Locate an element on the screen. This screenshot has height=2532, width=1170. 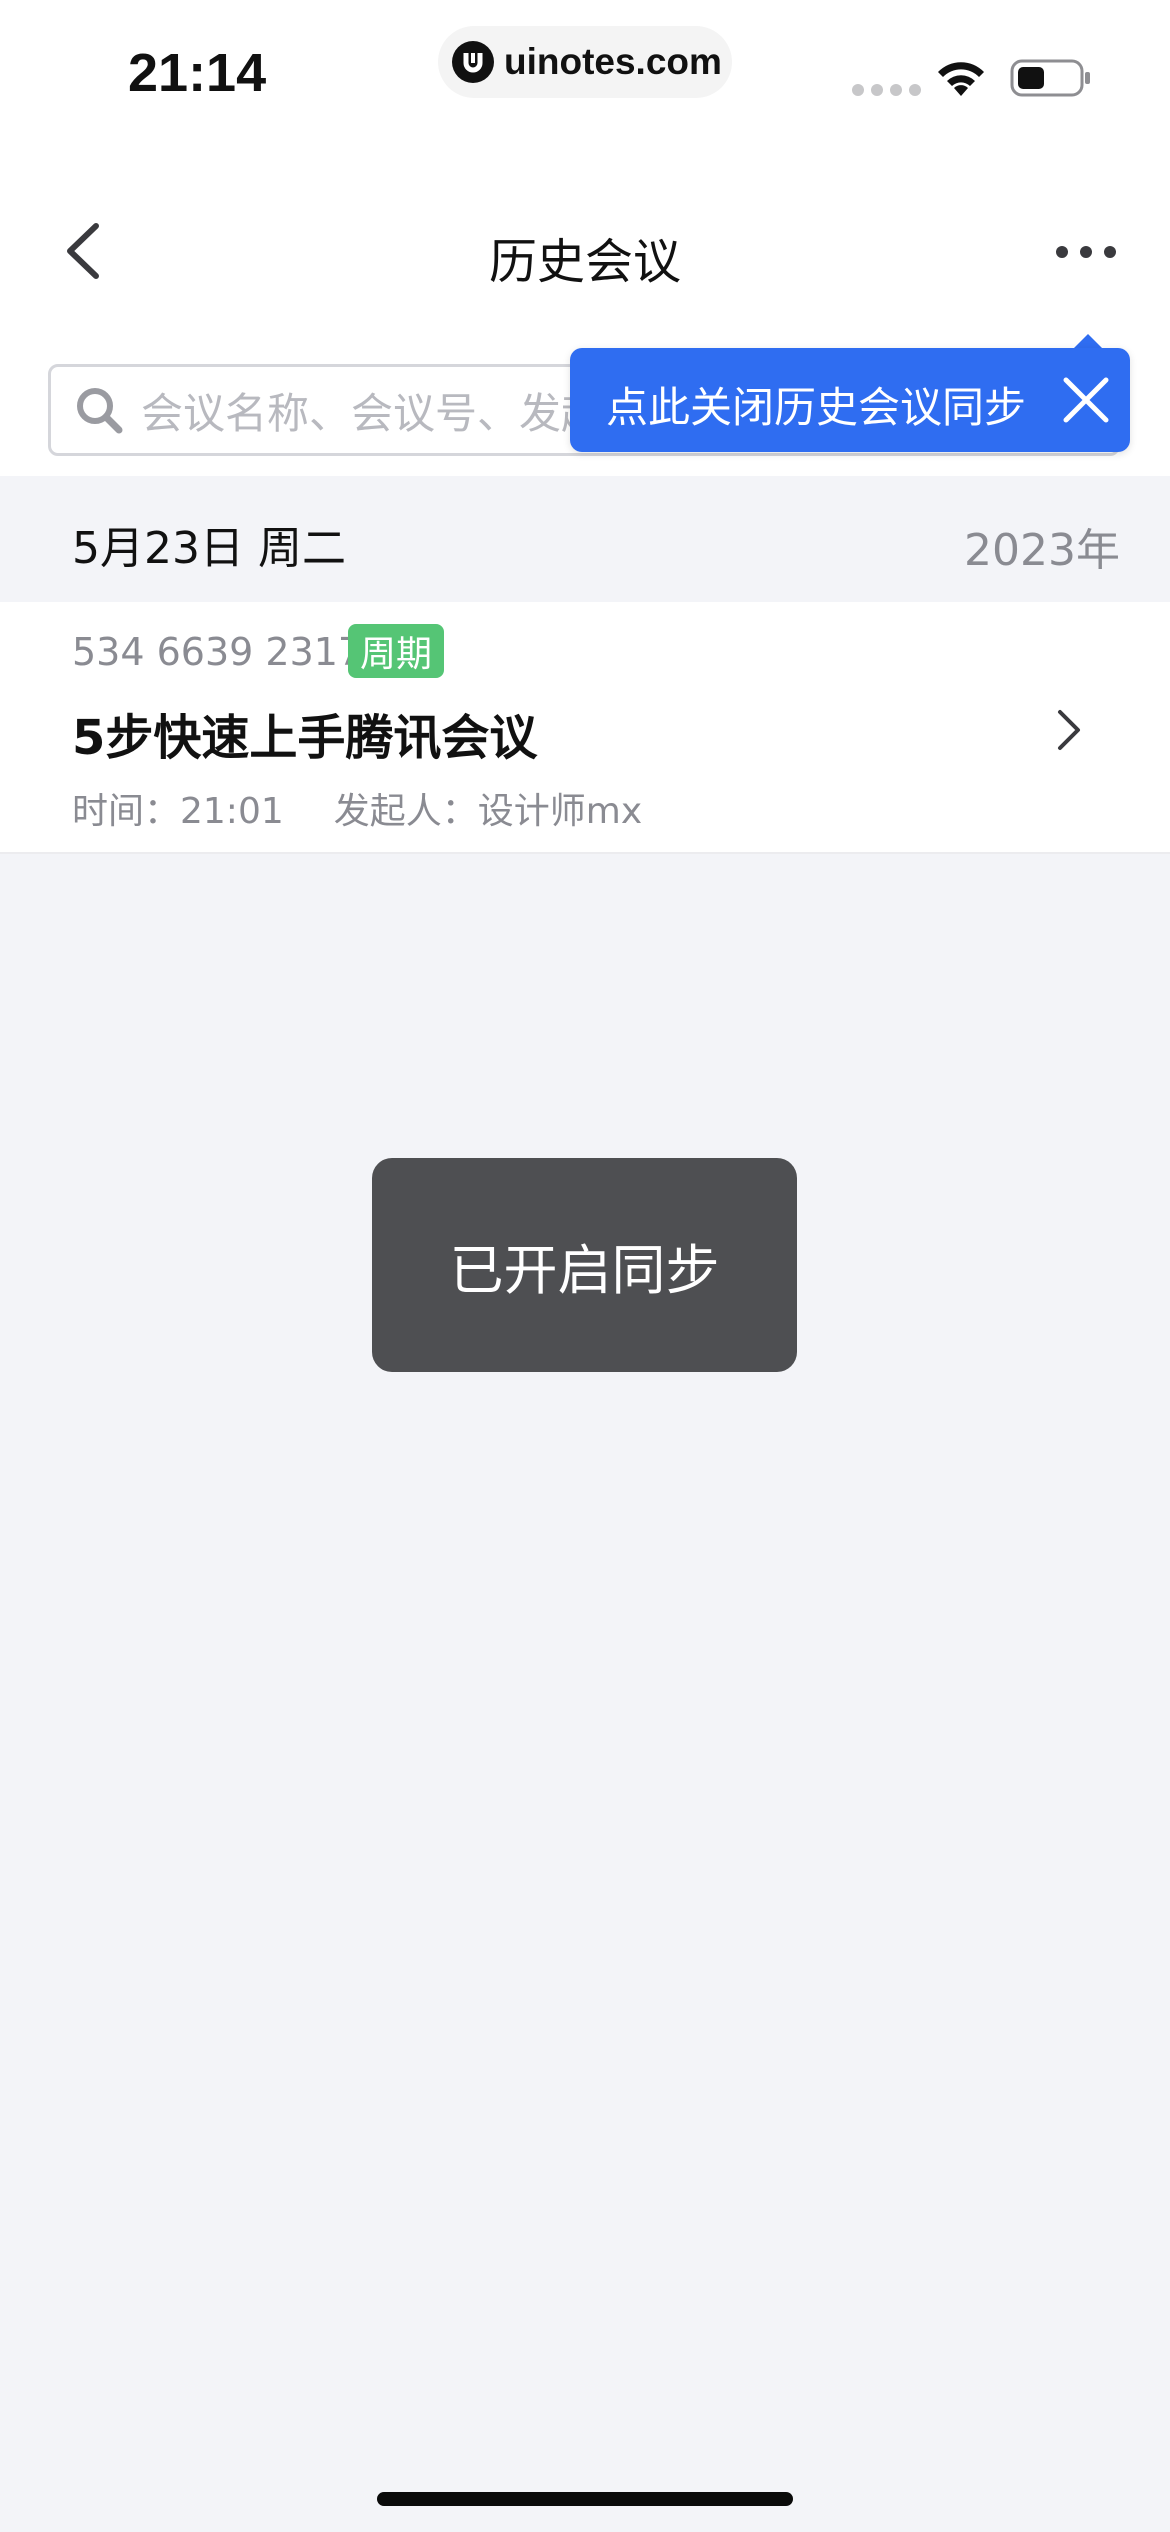
sync-tooltip: 点此关闭历史会议同步 is located at coordinates (850, 400).